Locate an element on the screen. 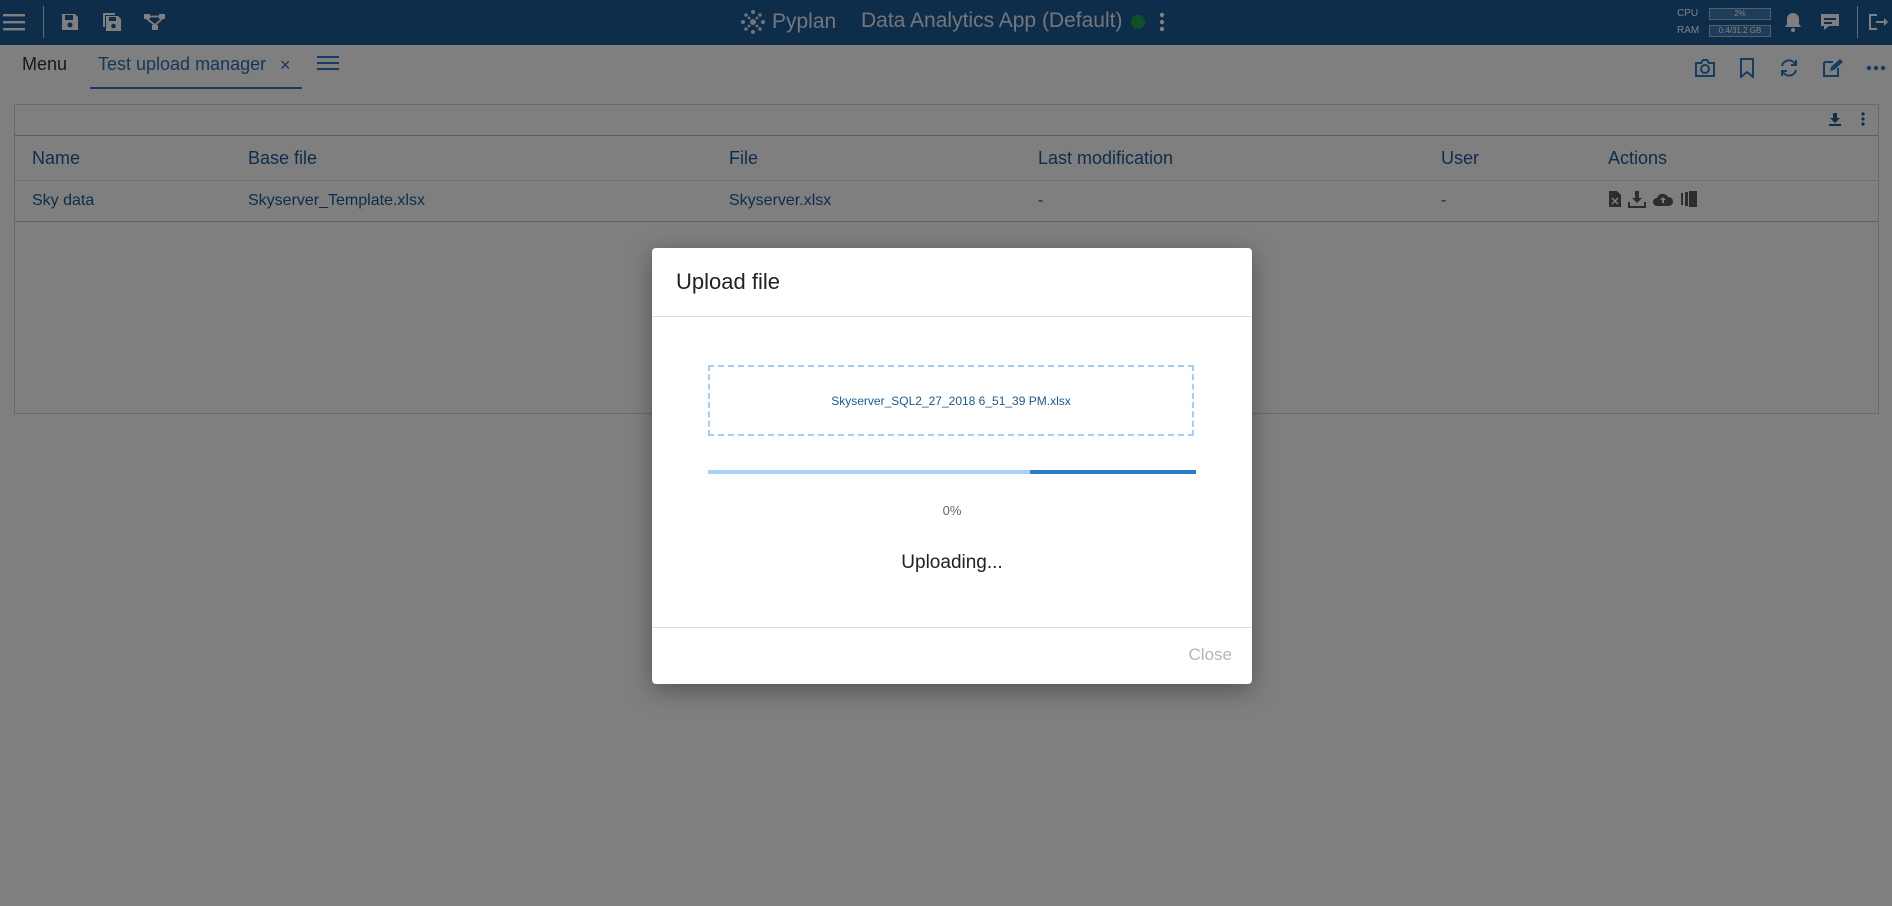 This screenshot has height=906, width=1892. file-dropzone: Skyserver_SQL2_27_2018 6_51_39 PM.xlsx is located at coordinates (951, 400).